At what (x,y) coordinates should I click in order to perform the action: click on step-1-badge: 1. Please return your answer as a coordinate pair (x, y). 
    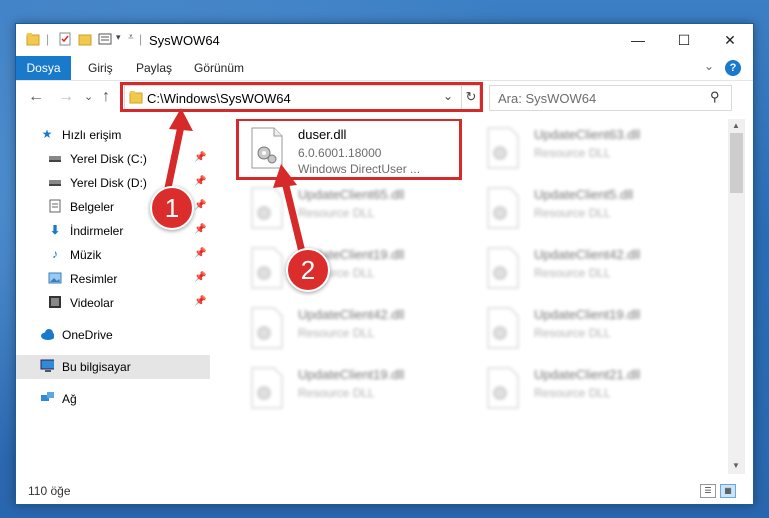
    Looking at the image, I should click on (172, 208).